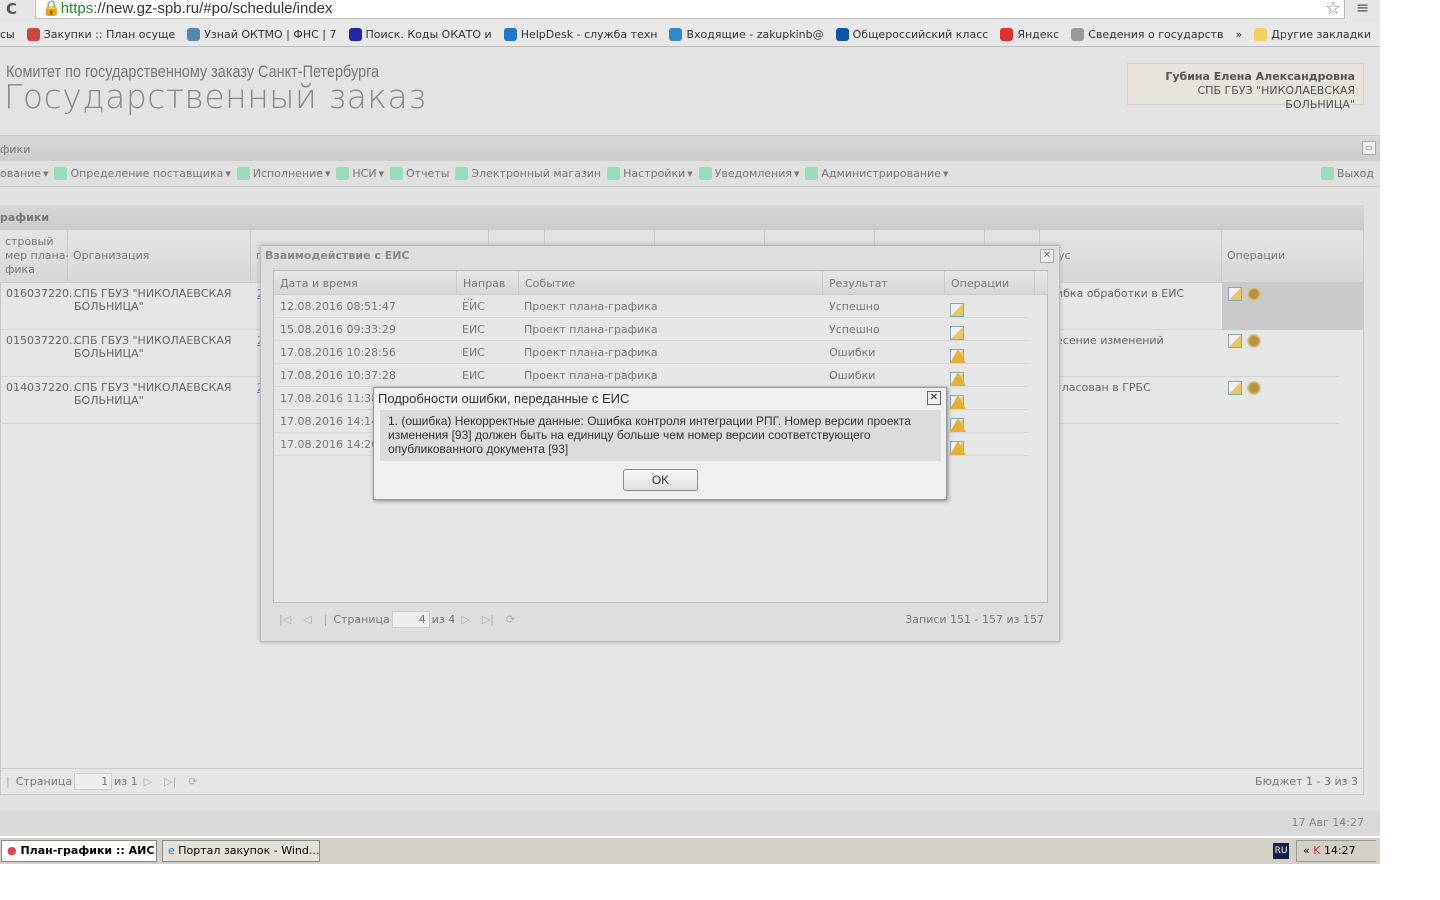 The width and height of the screenshot is (1440, 900). I want to click on bookmark-item: Входящие - zakupkinb@, so click(746, 34).